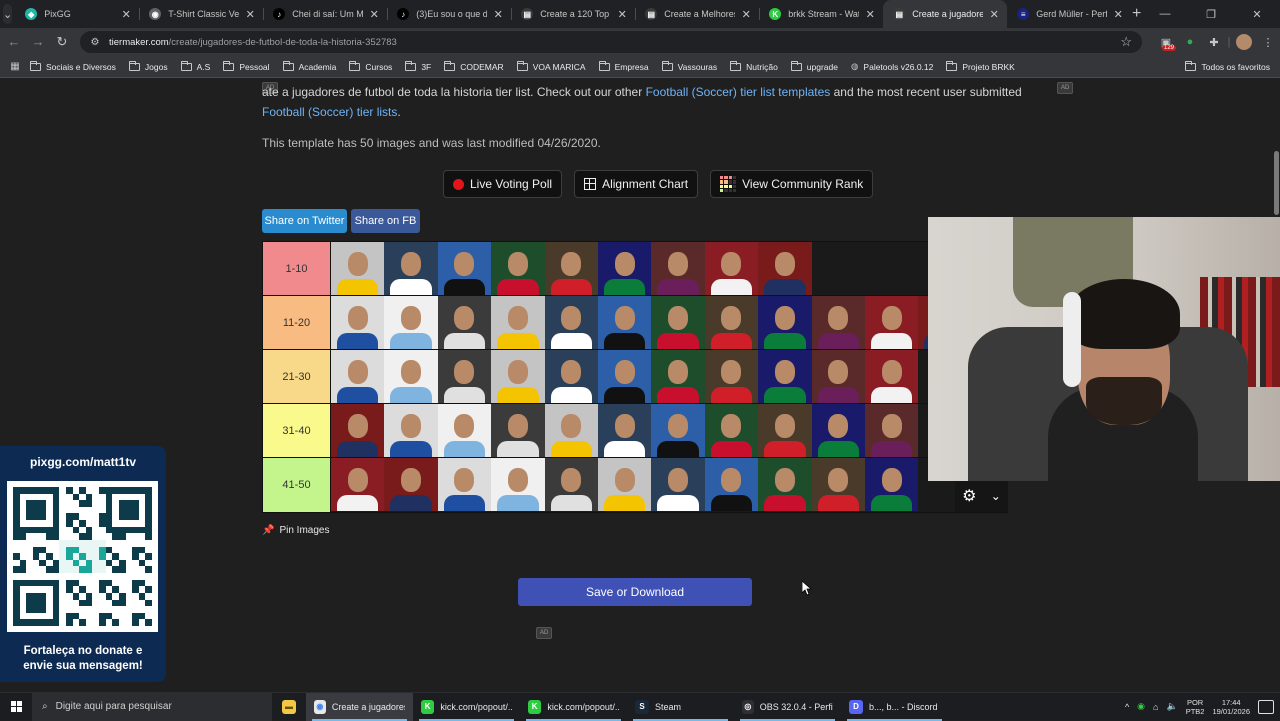 This screenshot has height=721, width=1280. I want to click on bookmark-item: A.S, so click(196, 66).